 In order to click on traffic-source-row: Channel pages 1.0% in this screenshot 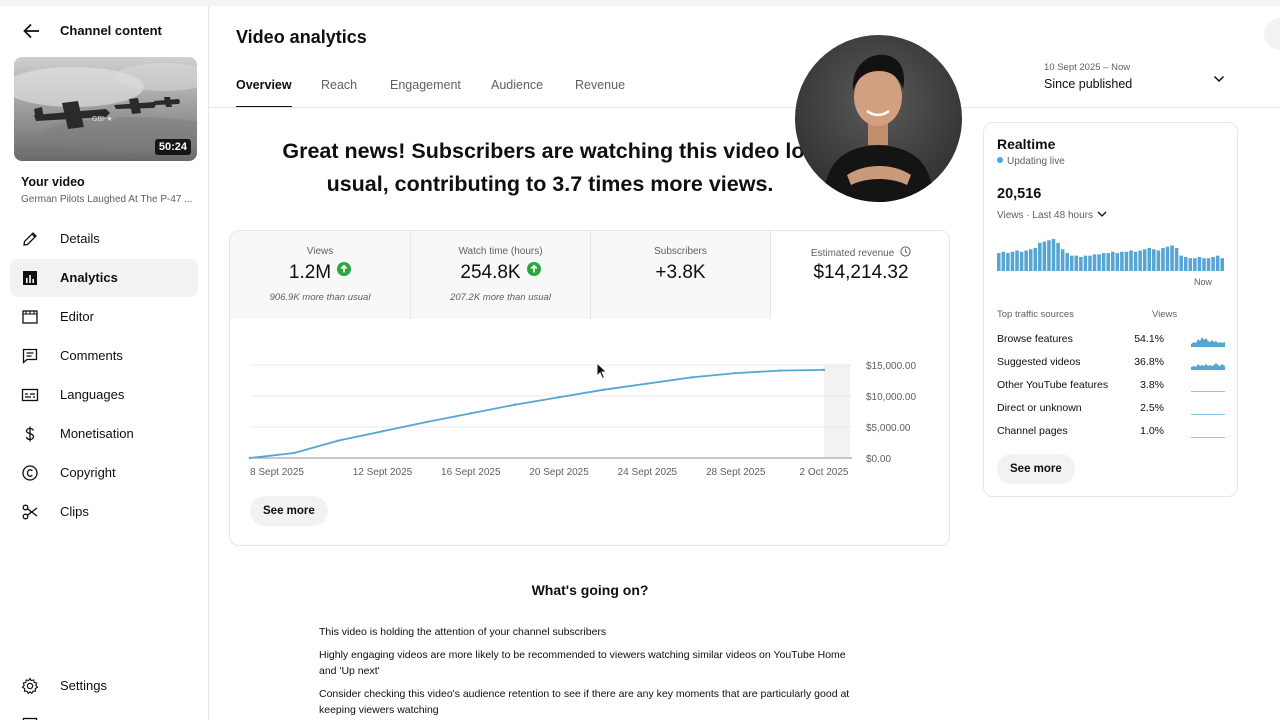, I will do `click(1110, 431)`.